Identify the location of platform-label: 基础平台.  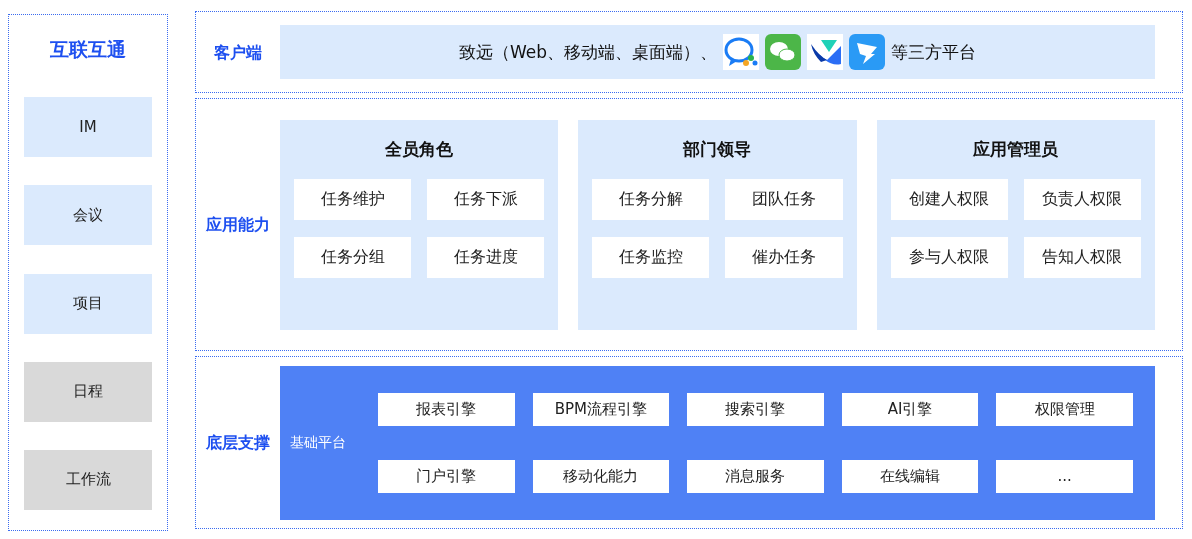
(318, 442).